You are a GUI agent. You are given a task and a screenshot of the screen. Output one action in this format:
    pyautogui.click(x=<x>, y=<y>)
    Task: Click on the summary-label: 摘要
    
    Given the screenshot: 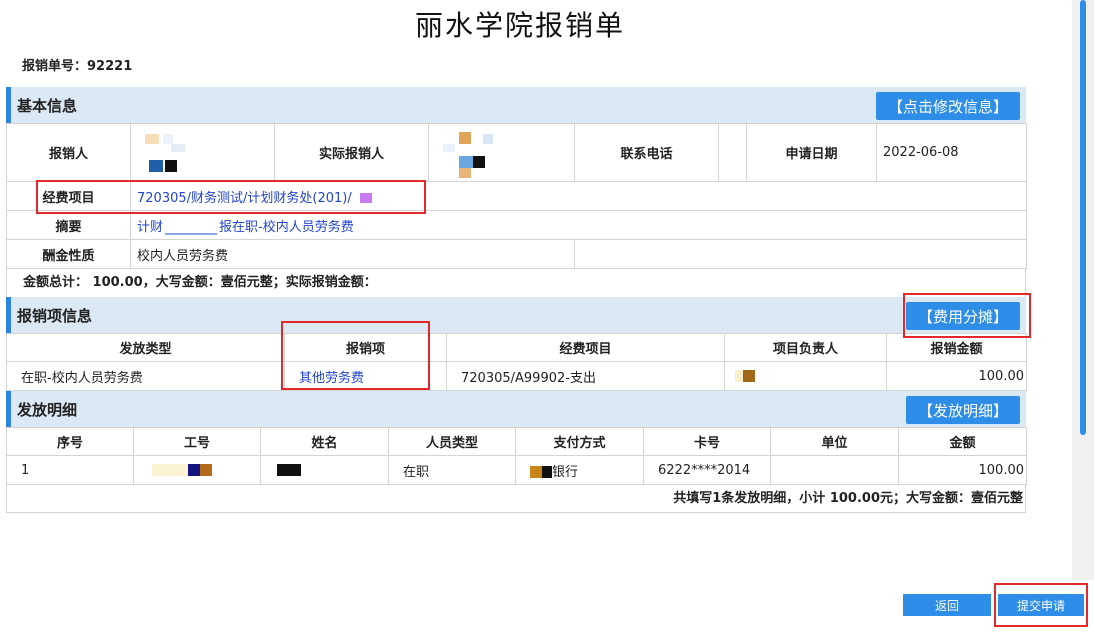 What is the action you would take?
    pyautogui.click(x=68, y=225)
    